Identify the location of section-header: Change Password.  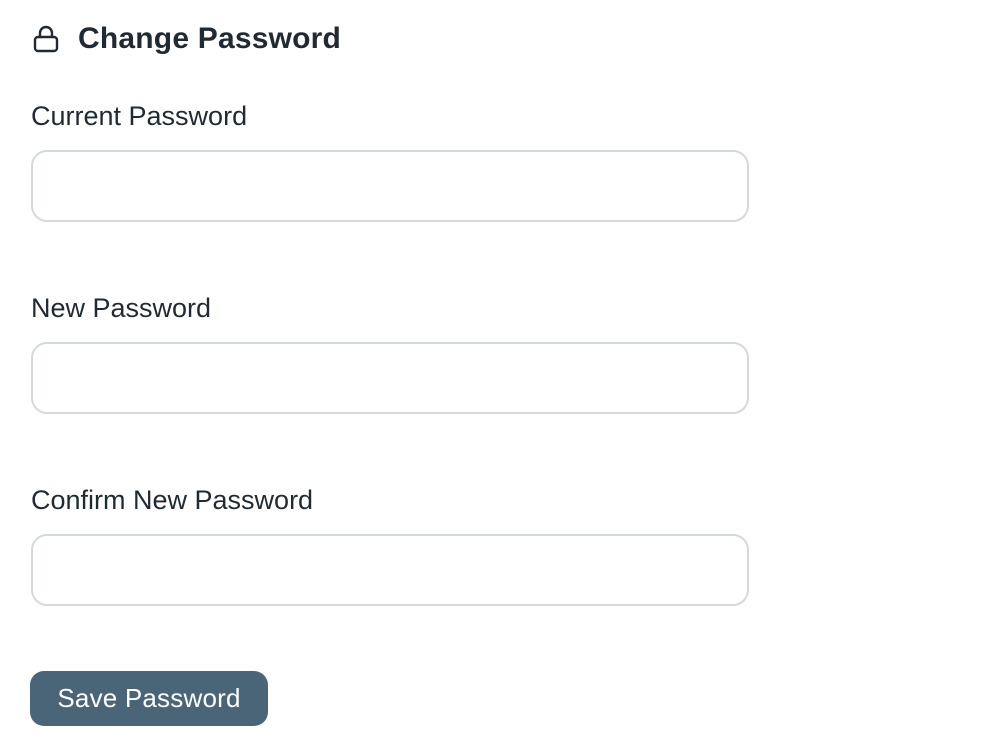
(186, 39).